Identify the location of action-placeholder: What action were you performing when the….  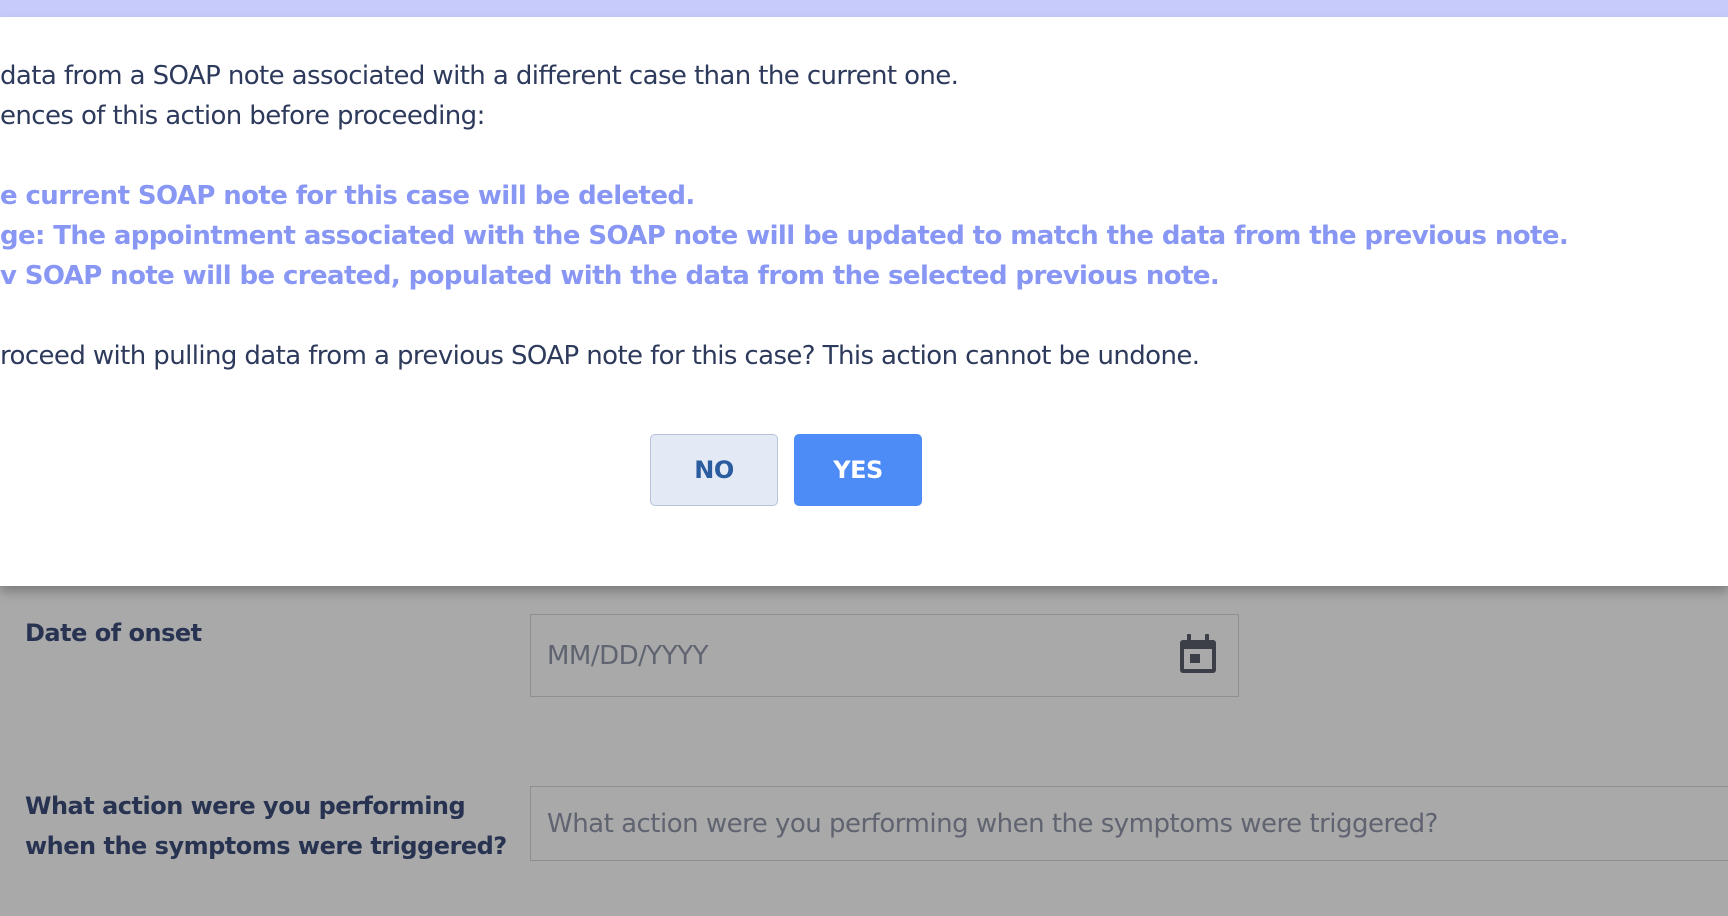
(992, 823).